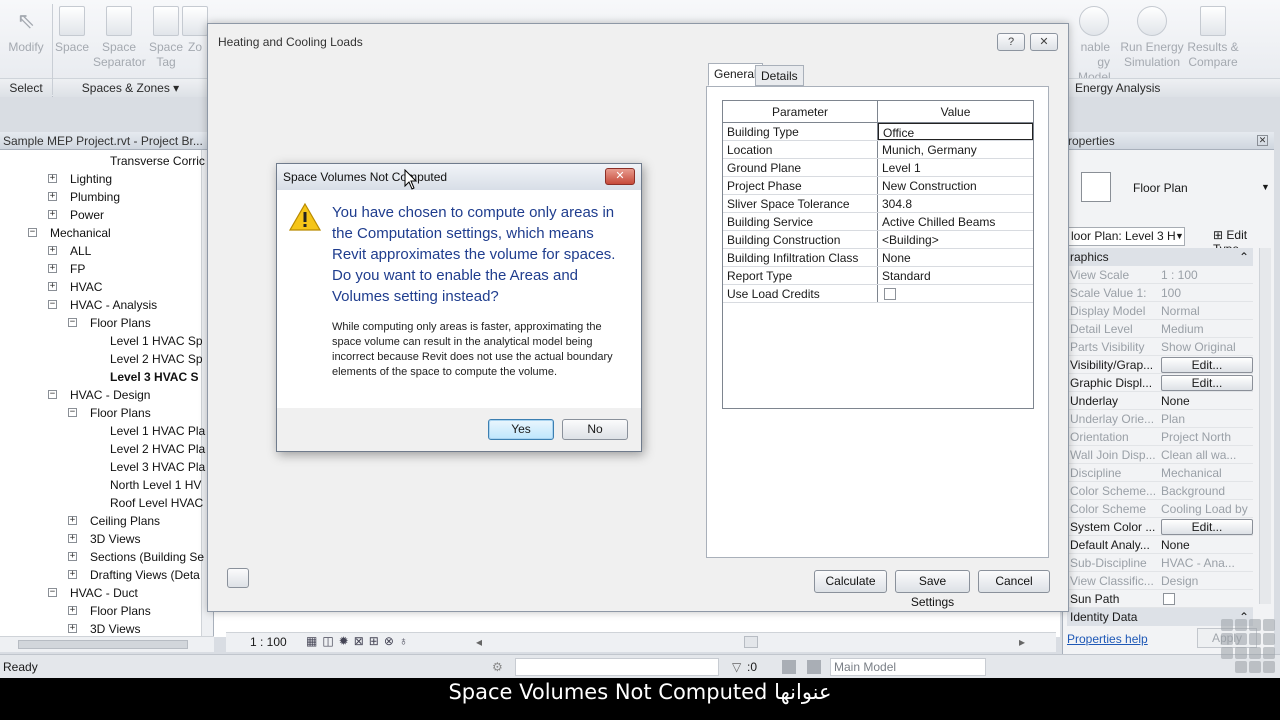 The width and height of the screenshot is (1280, 720). I want to click on checkbox, so click(1169, 599).